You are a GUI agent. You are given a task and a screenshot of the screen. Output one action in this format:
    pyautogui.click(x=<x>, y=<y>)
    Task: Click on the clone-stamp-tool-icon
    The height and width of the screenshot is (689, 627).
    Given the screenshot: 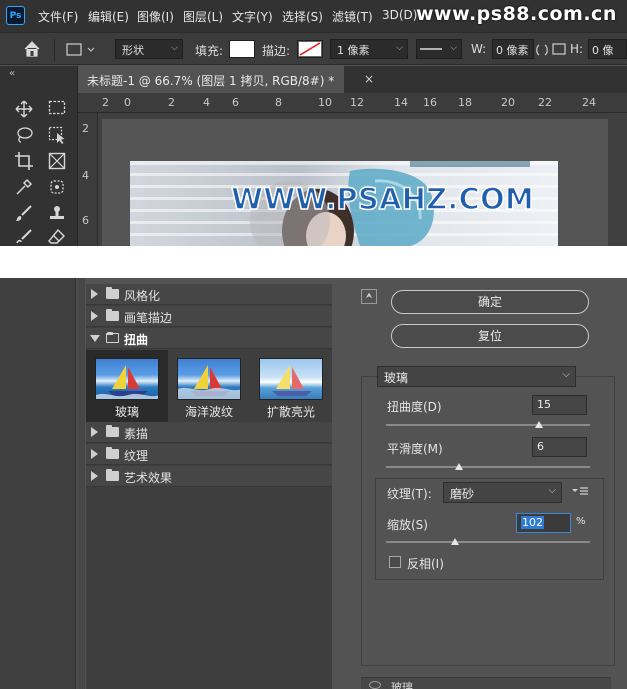 What is the action you would take?
    pyautogui.click(x=57, y=213)
    